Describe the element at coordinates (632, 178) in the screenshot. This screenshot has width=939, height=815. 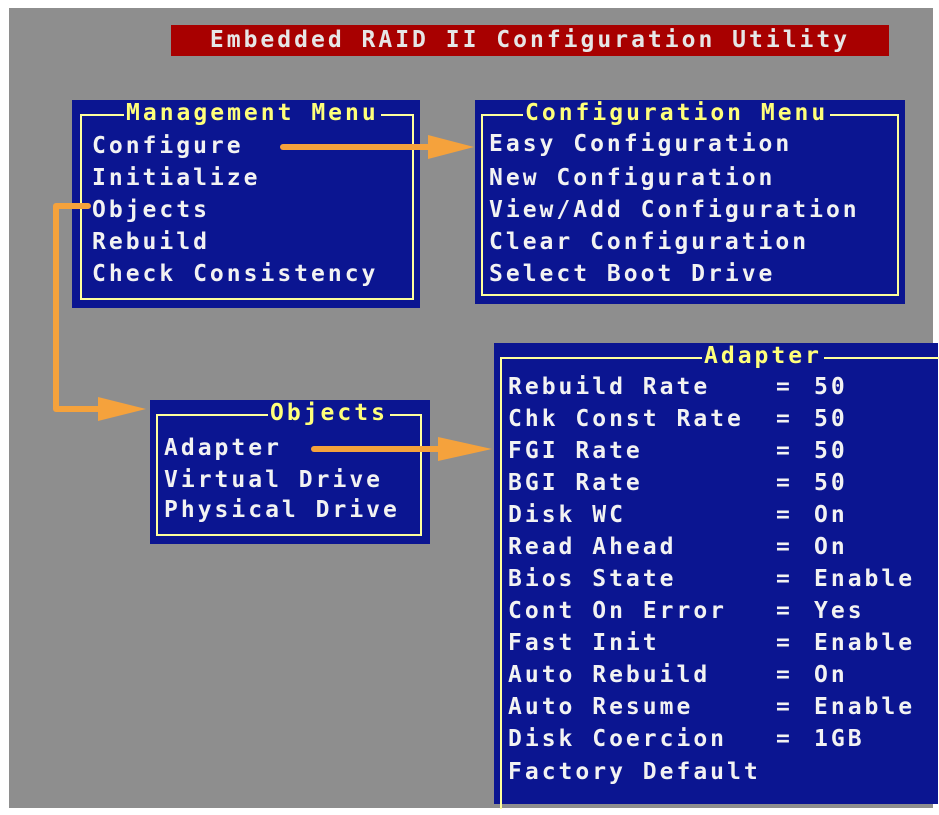
I see `menu-item-new-configuration: New Configuration` at that location.